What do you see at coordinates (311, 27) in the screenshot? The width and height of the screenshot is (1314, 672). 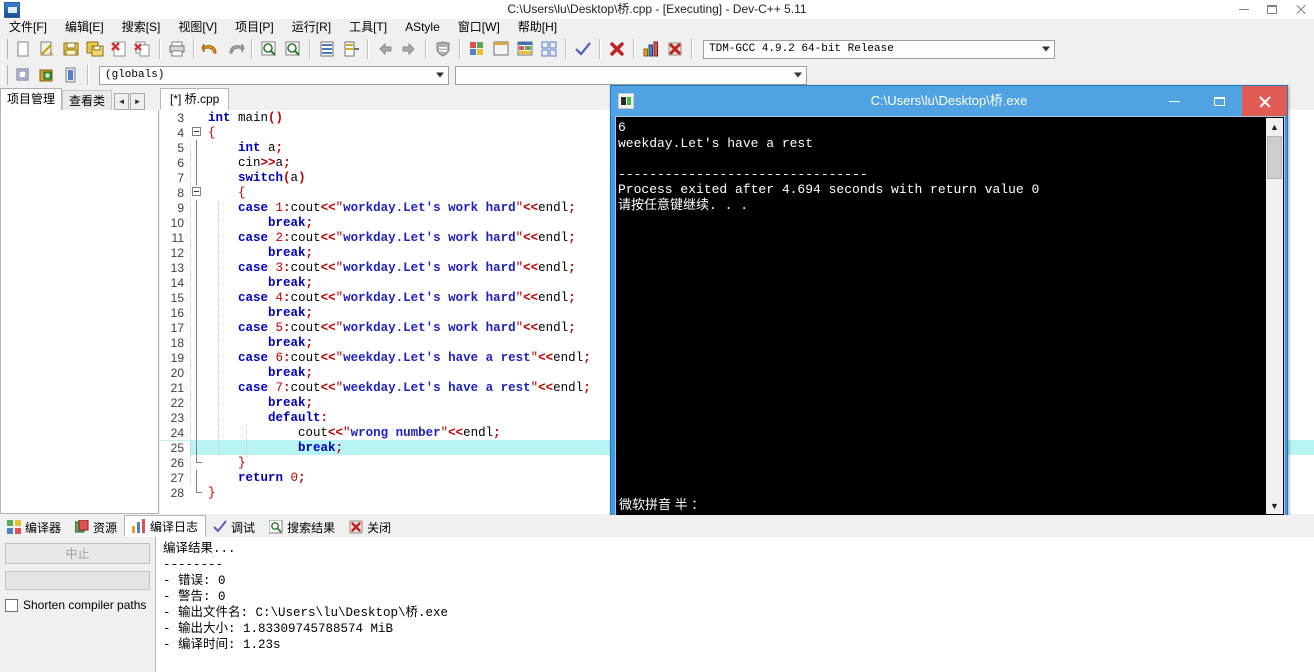 I see `menu-run: 运行[R]` at bounding box center [311, 27].